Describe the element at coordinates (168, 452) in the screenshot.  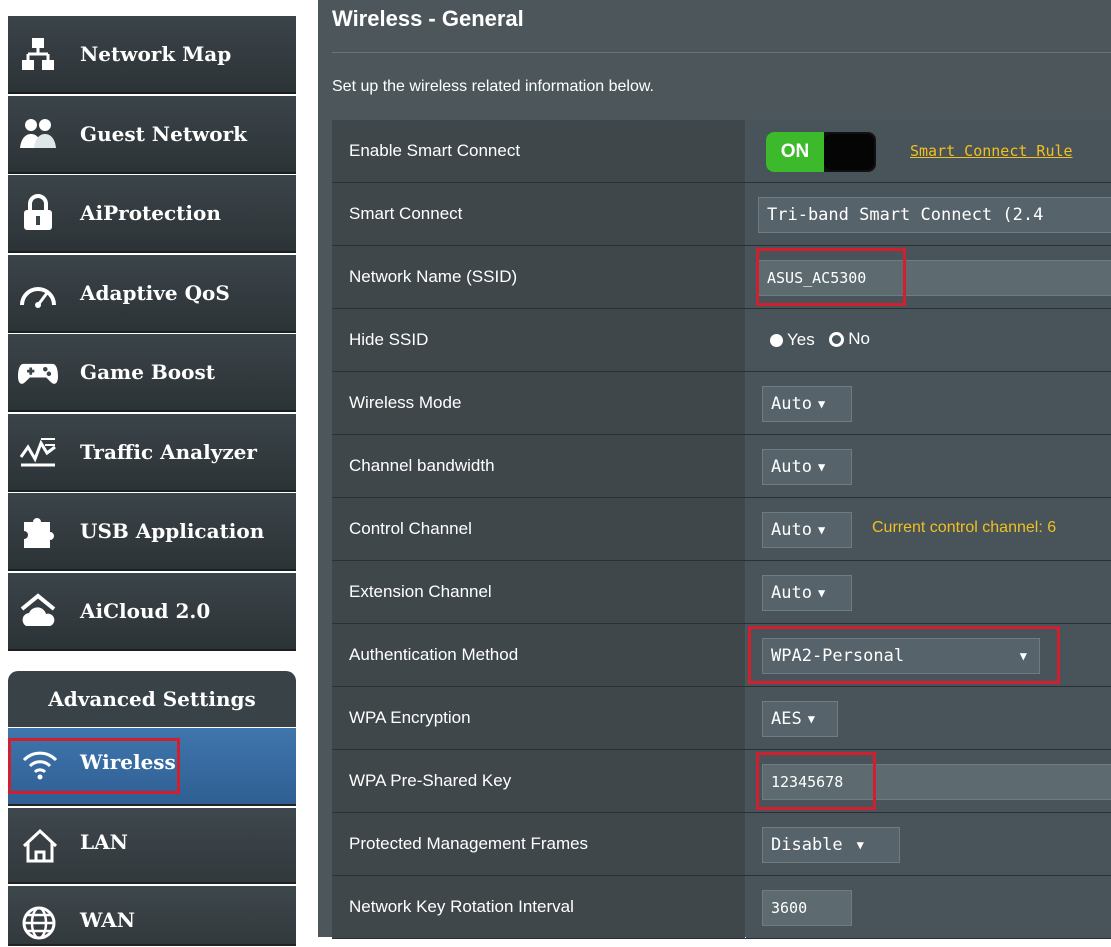
I see `sidebar-item-label: Traffic Analyzer` at that location.